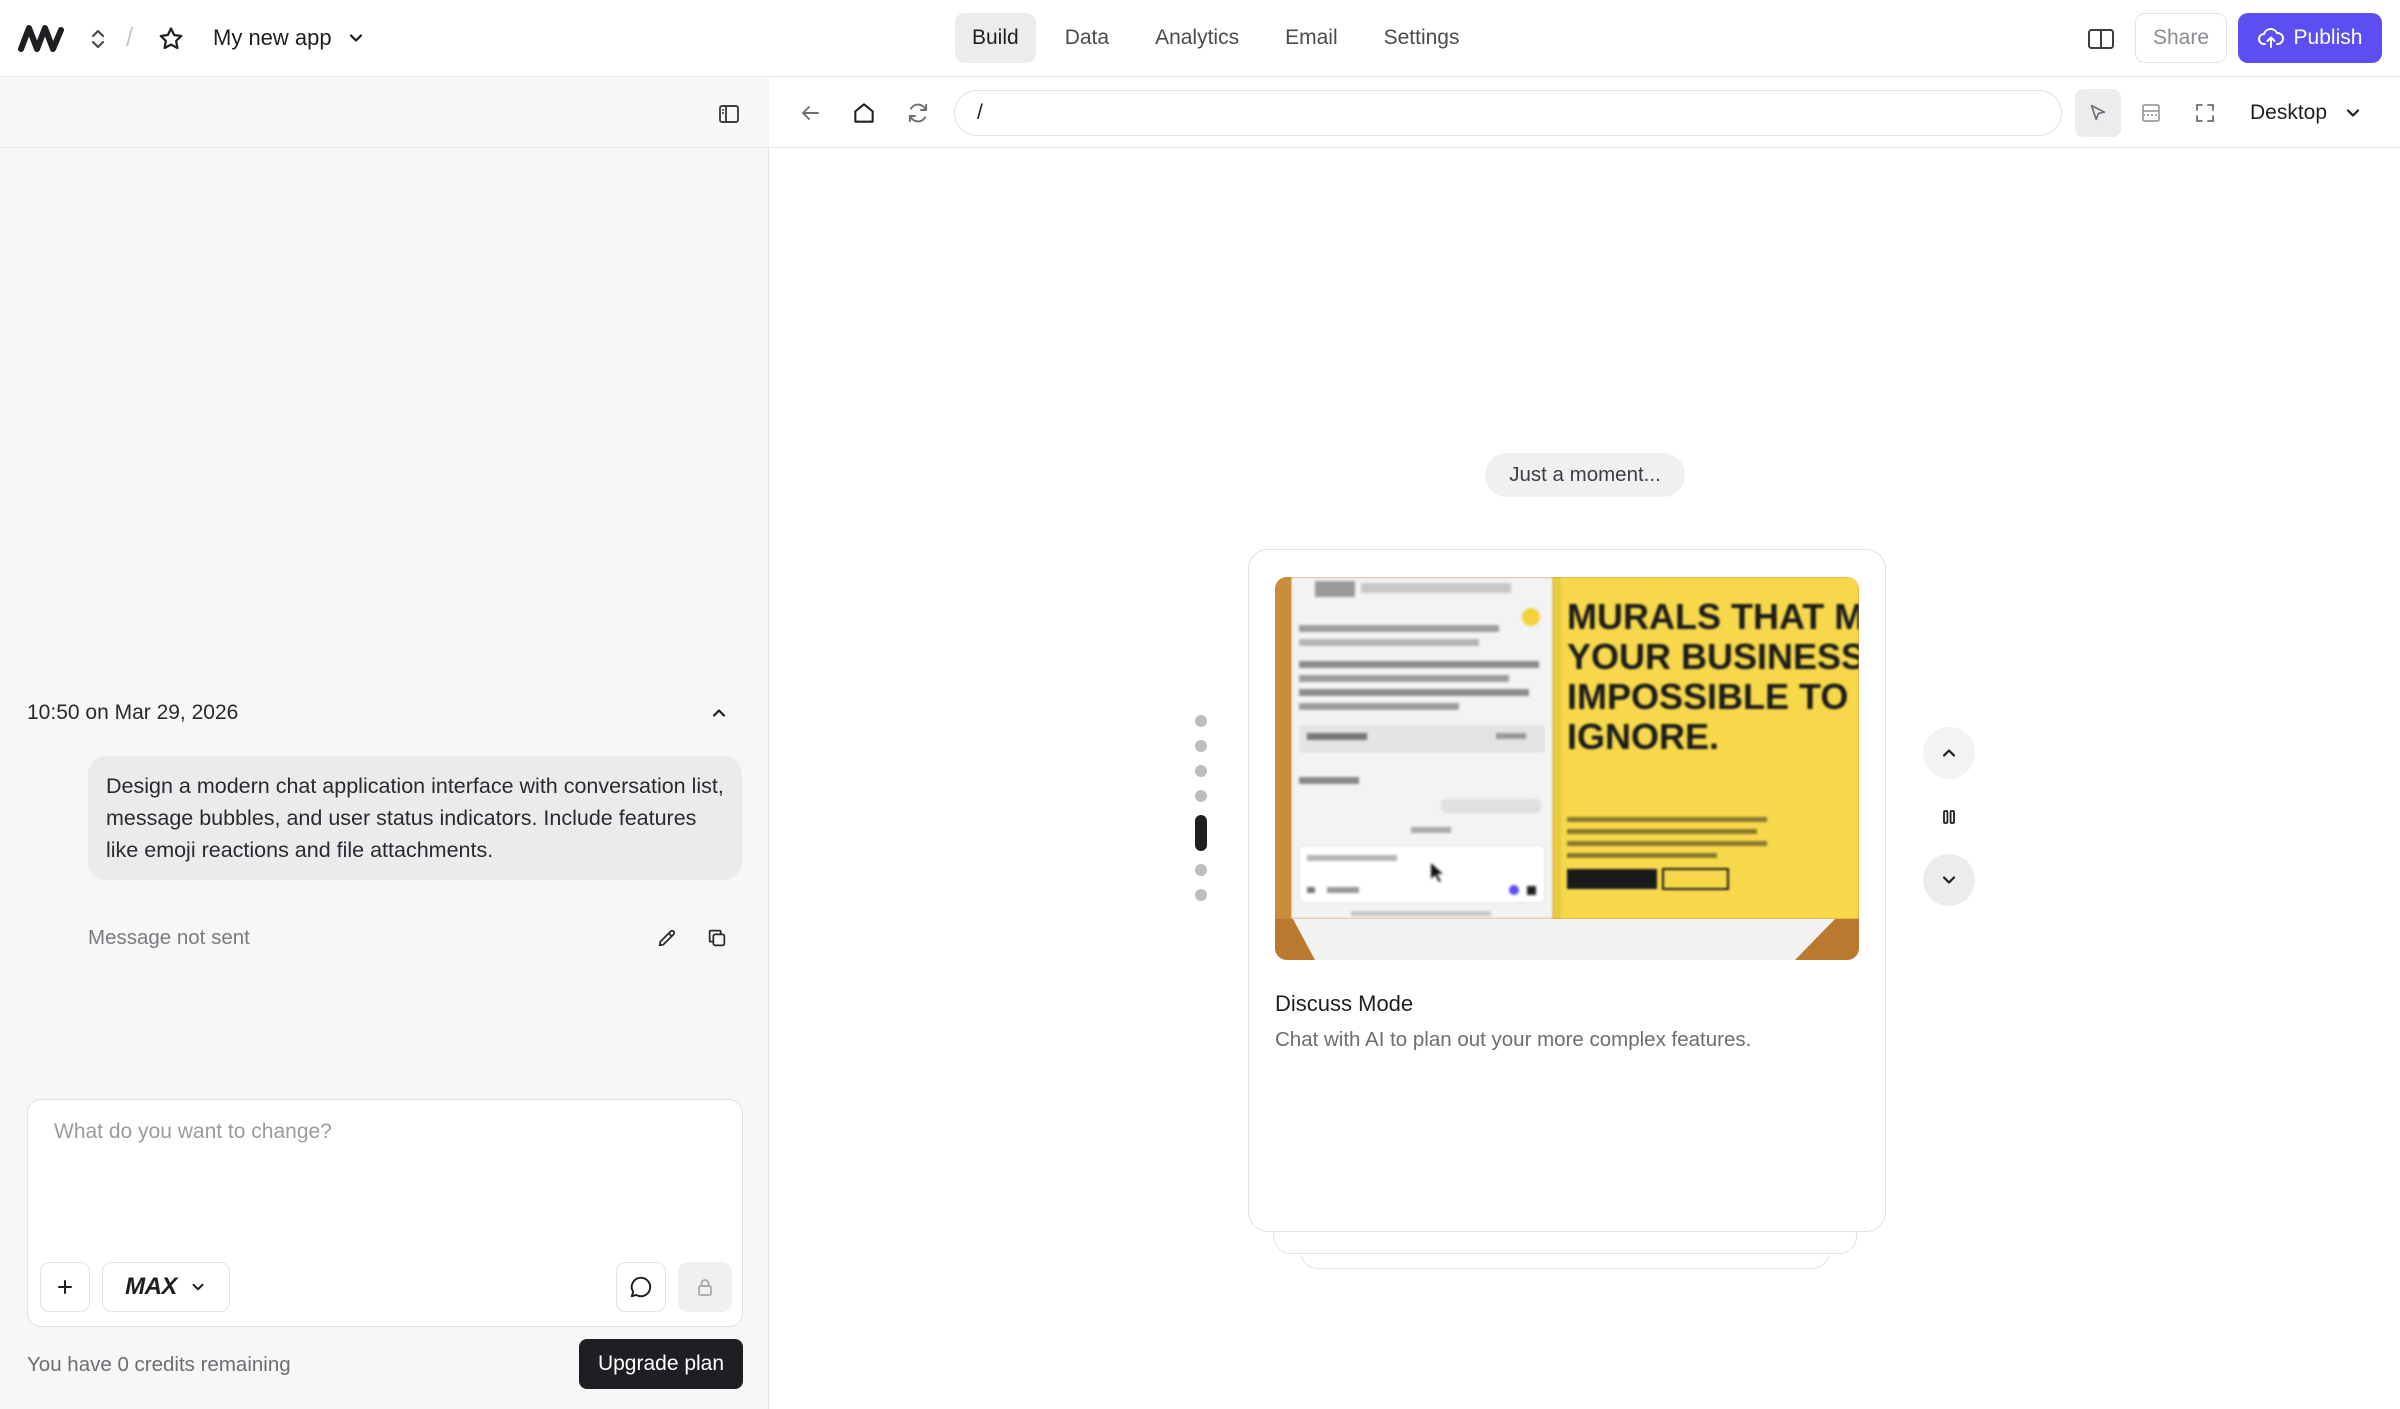 The height and width of the screenshot is (1409, 2400). What do you see at coordinates (717, 938) in the screenshot?
I see `copy-icon` at bounding box center [717, 938].